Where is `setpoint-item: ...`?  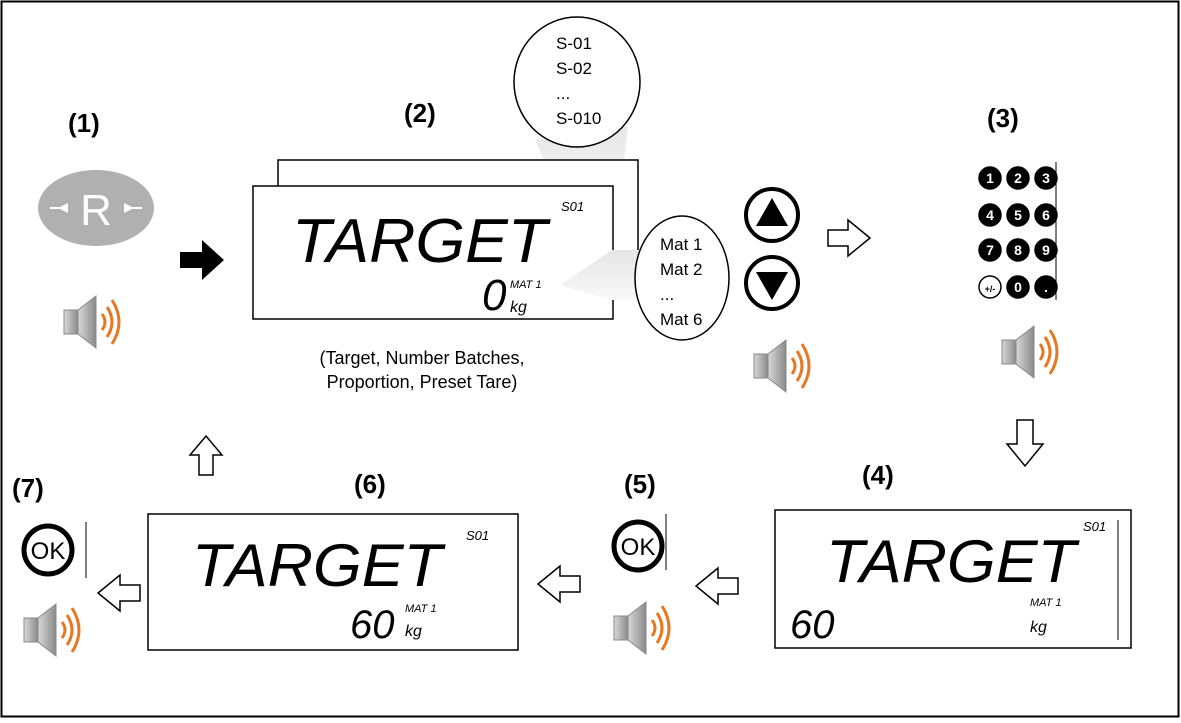
setpoint-item: ... is located at coordinates (563, 93).